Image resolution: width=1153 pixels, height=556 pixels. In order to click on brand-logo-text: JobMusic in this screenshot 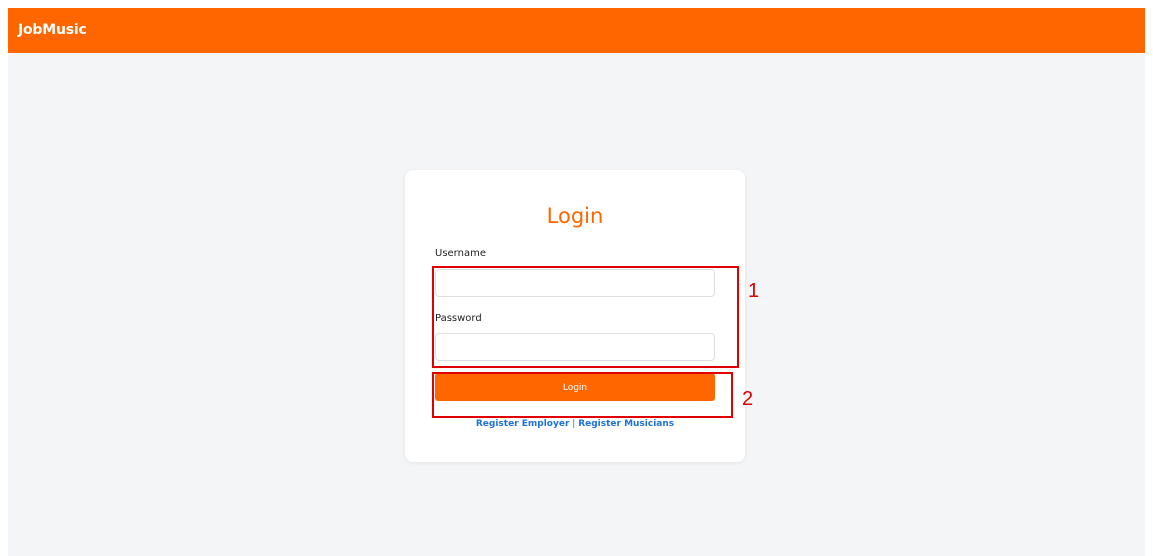, I will do `click(52, 30)`.